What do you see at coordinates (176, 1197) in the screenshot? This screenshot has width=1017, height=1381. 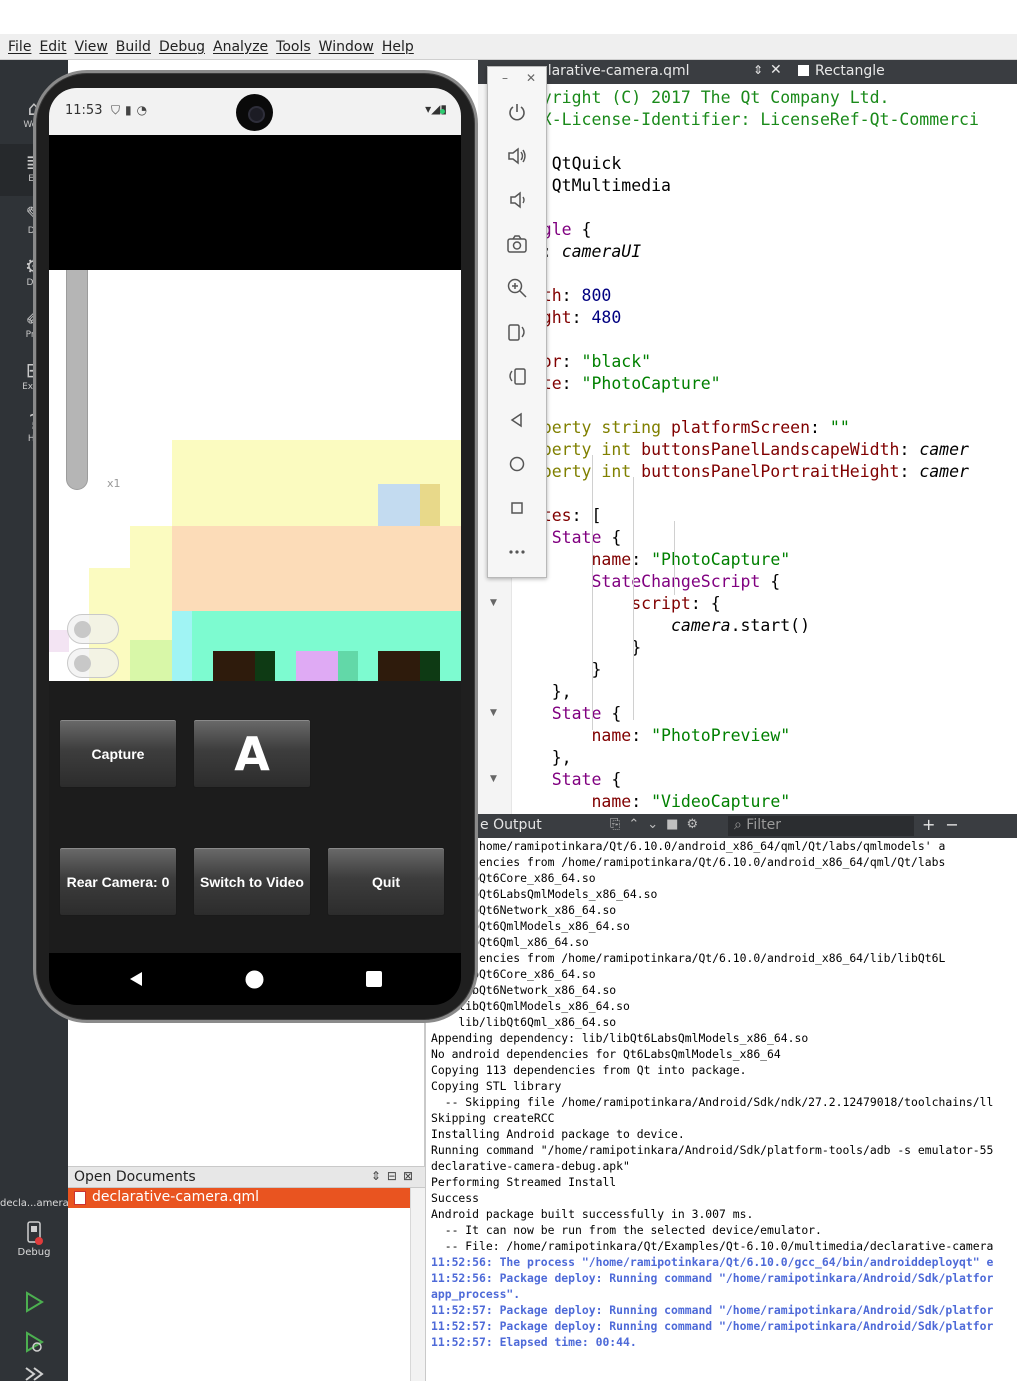 I see `open-document-label: declarative-camera.qml` at bounding box center [176, 1197].